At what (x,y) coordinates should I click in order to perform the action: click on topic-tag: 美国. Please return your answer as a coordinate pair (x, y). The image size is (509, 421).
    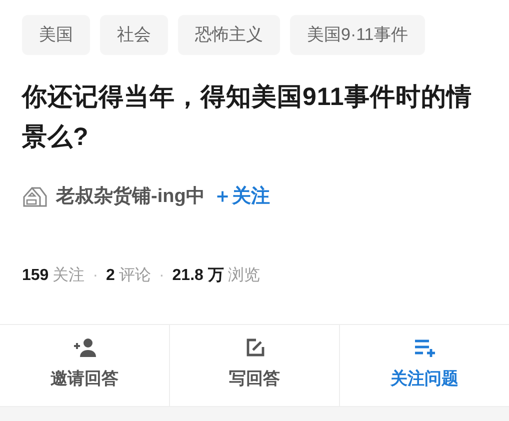
    Looking at the image, I should click on (56, 35).